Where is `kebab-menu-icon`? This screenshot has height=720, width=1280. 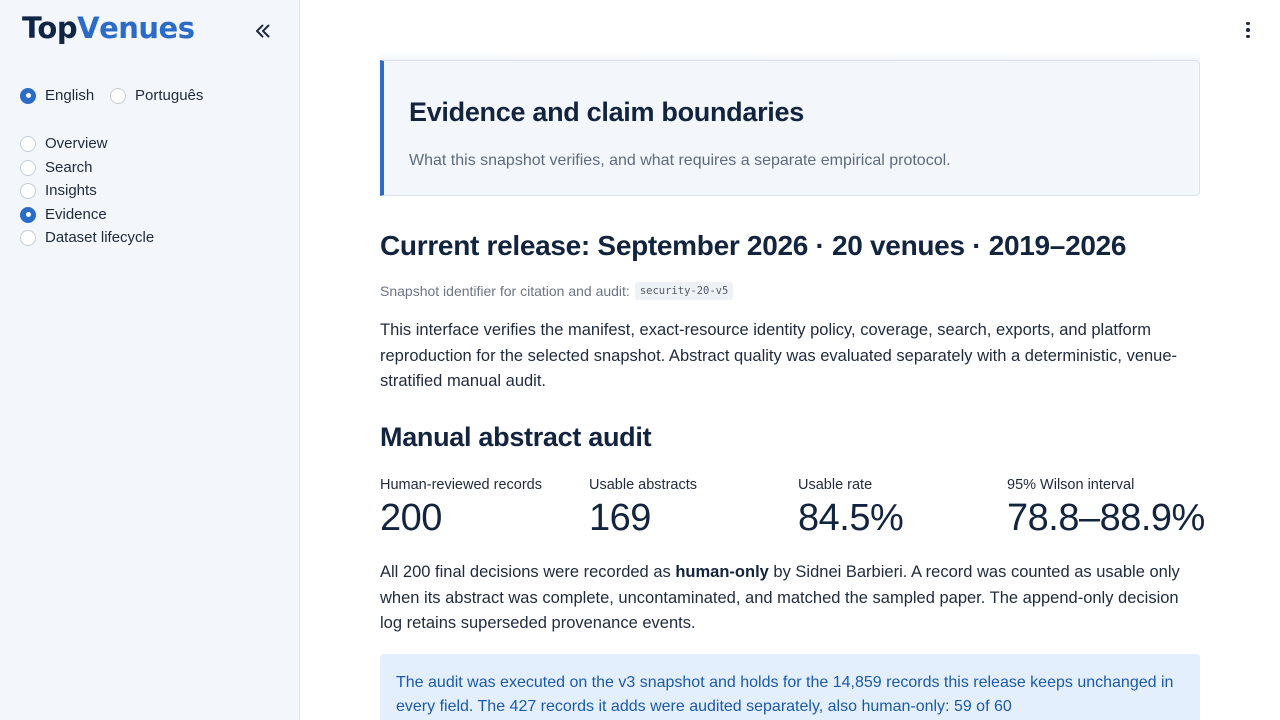 kebab-menu-icon is located at coordinates (1248, 30).